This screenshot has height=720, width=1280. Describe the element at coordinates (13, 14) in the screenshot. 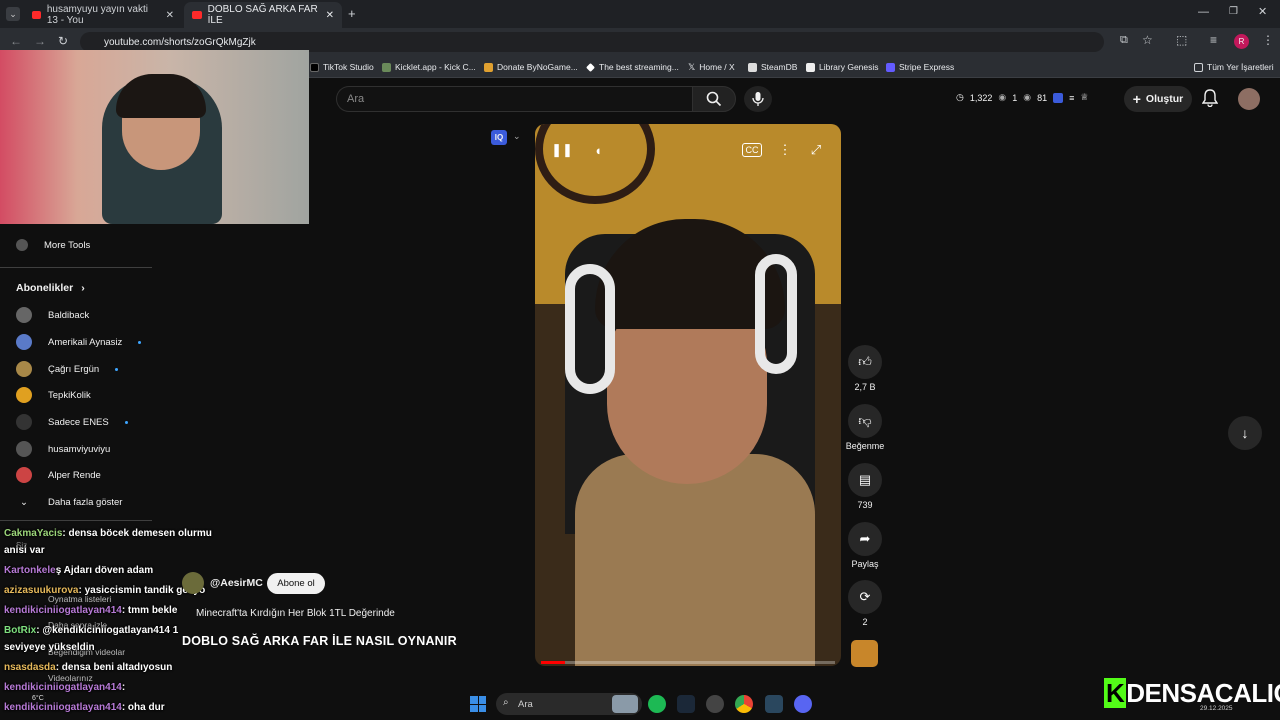

I see `tab-search-icon: ⌄` at that location.